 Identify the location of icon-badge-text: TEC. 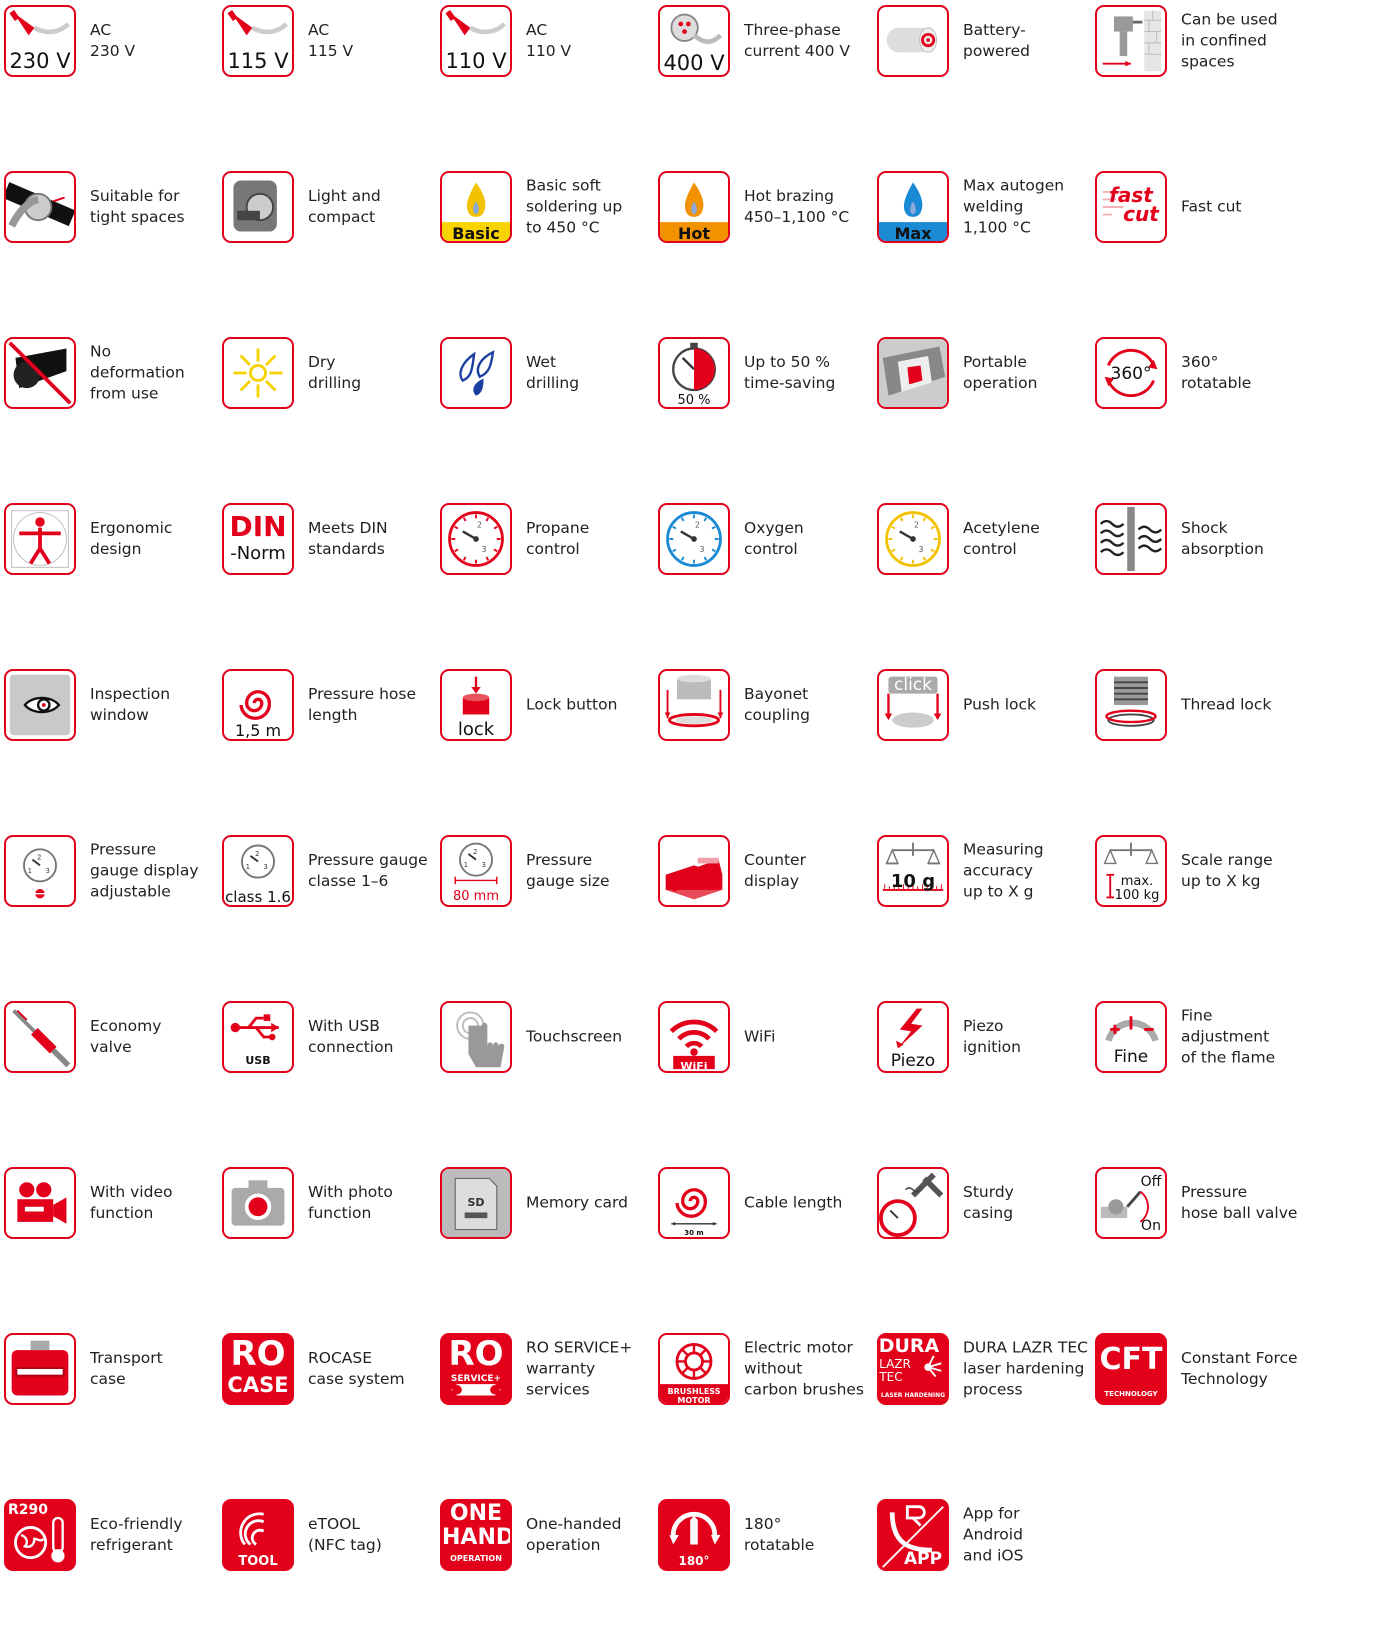
(891, 1377).